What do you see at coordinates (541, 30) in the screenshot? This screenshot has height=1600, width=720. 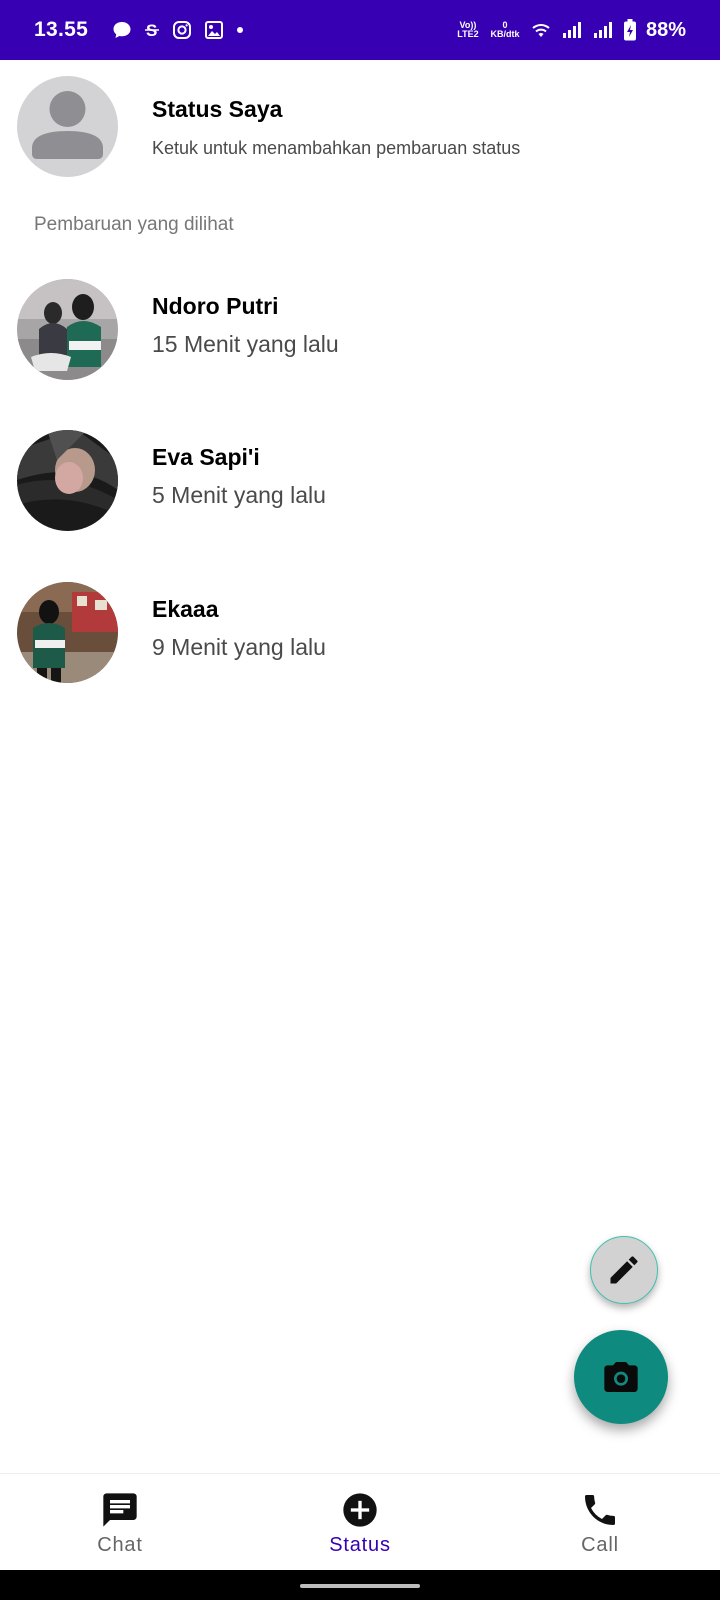 I see `wifi-icon` at bounding box center [541, 30].